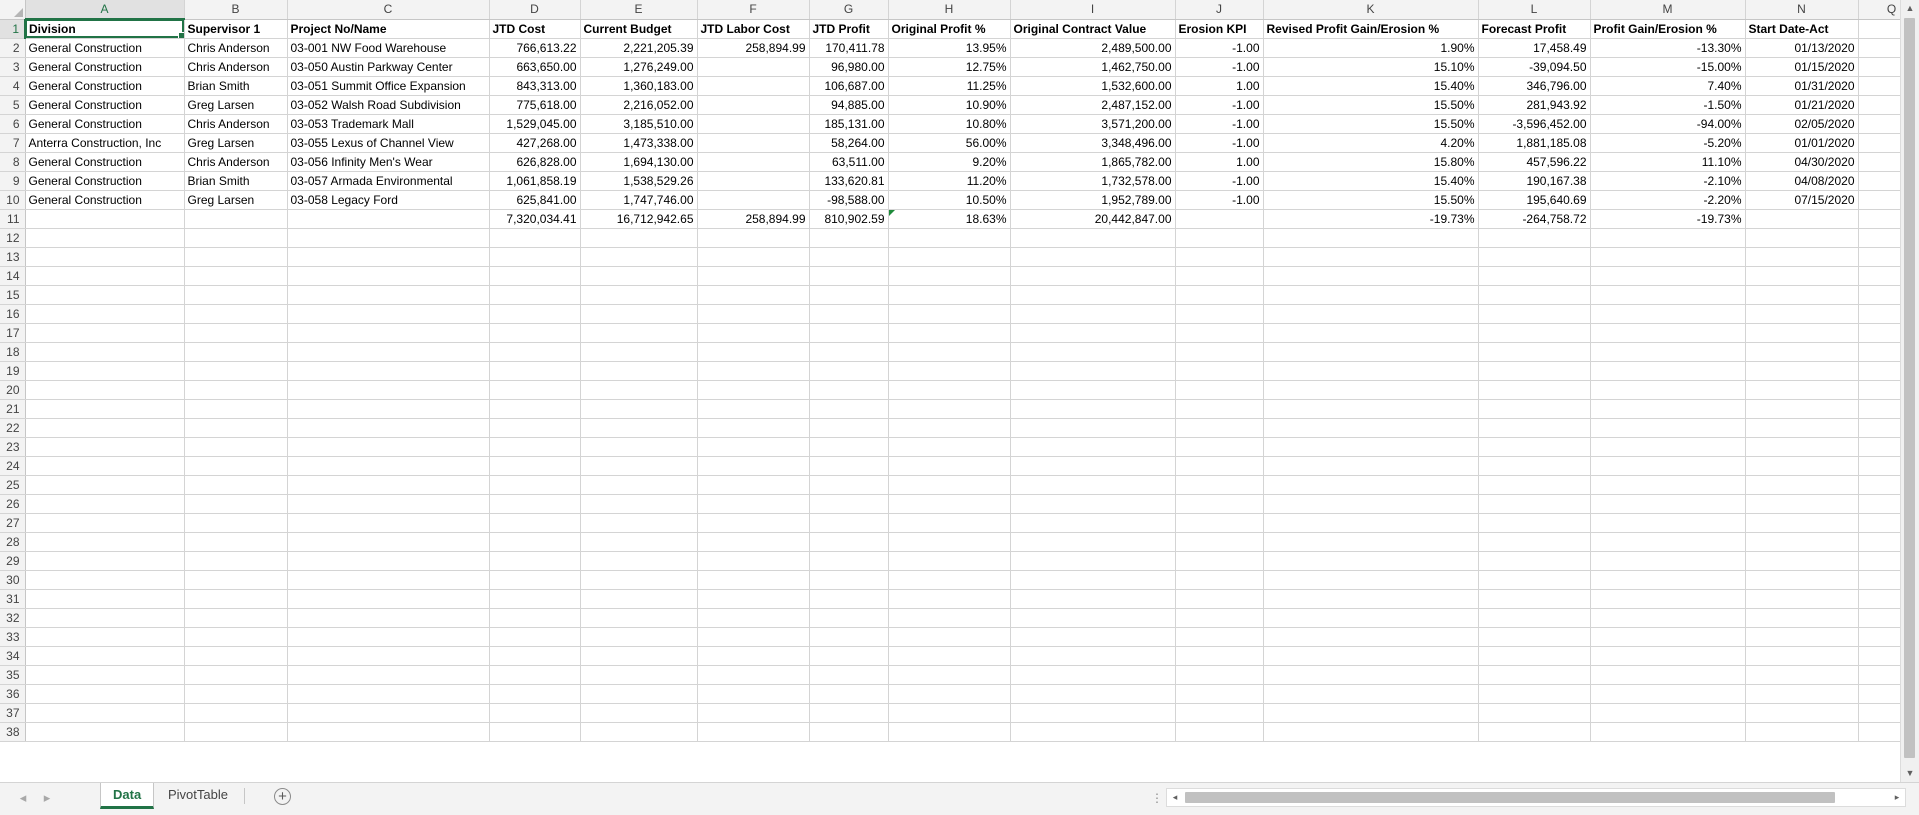 The width and height of the screenshot is (1919, 815). I want to click on cell: -19.73%, so click(1371, 219).